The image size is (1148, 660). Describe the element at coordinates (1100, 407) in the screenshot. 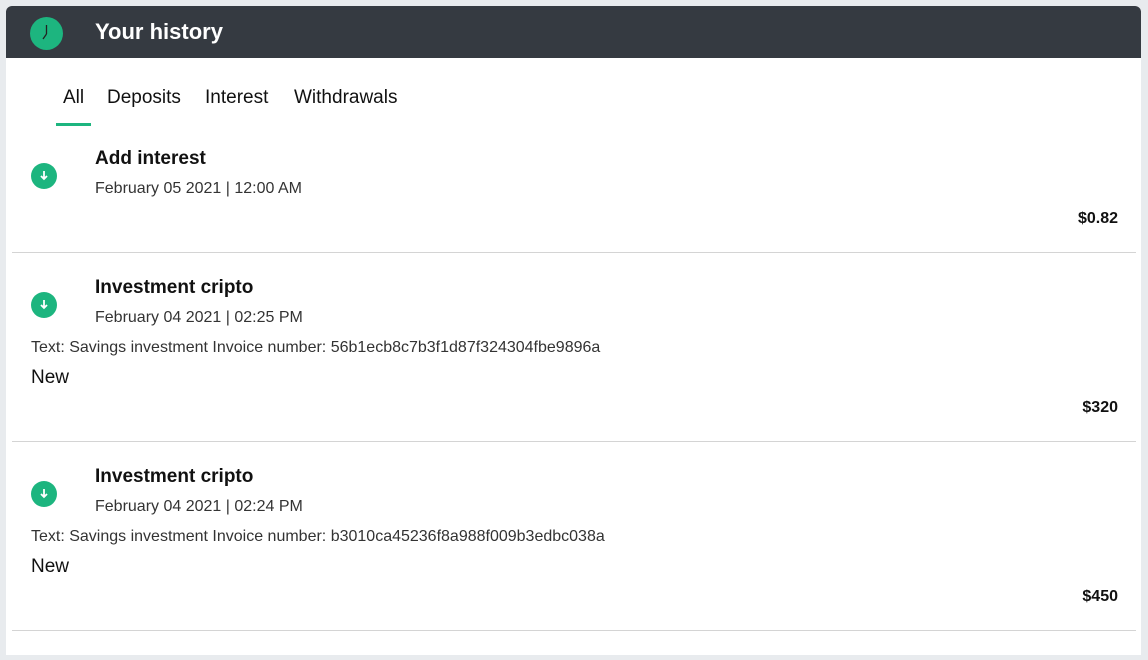

I see `transaction-amount: $320` at that location.